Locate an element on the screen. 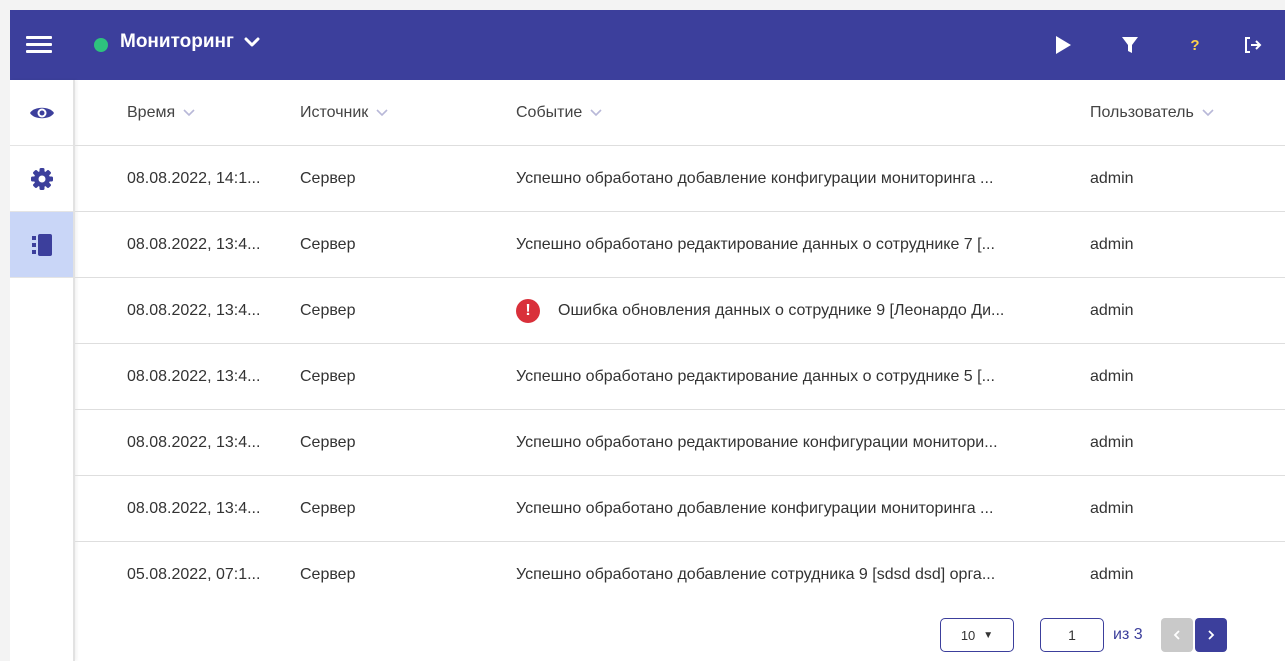  chevron-left-icon is located at coordinates (1176, 635).